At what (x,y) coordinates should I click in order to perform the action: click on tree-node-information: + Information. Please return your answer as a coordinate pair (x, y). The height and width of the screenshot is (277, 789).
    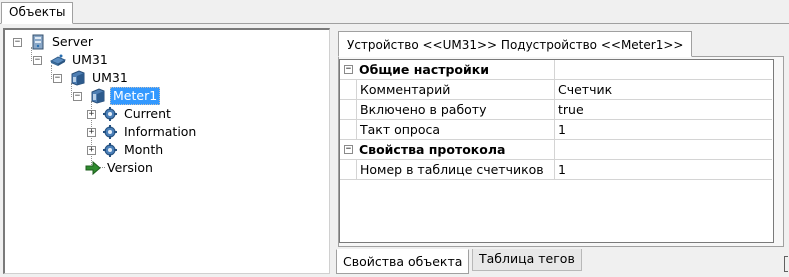
    Looking at the image, I should click on (142, 132).